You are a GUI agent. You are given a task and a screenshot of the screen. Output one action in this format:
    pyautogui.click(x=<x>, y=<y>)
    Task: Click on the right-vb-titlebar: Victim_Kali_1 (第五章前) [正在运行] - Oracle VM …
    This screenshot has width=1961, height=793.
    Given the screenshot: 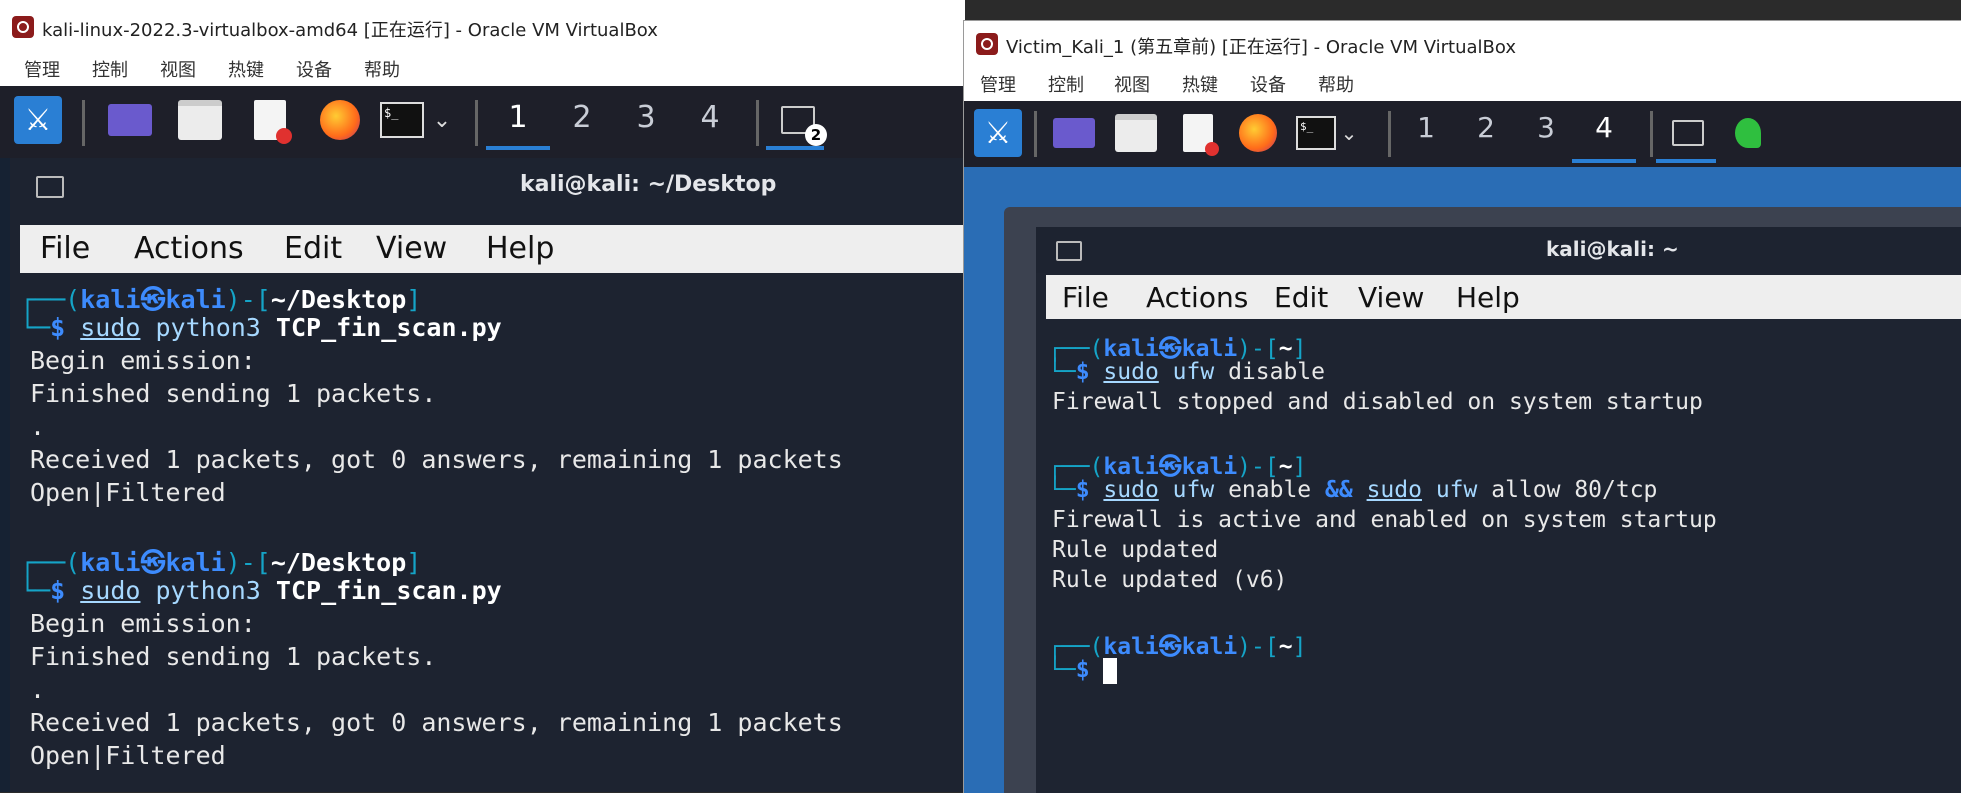 What is the action you would take?
    pyautogui.click(x=1462, y=45)
    